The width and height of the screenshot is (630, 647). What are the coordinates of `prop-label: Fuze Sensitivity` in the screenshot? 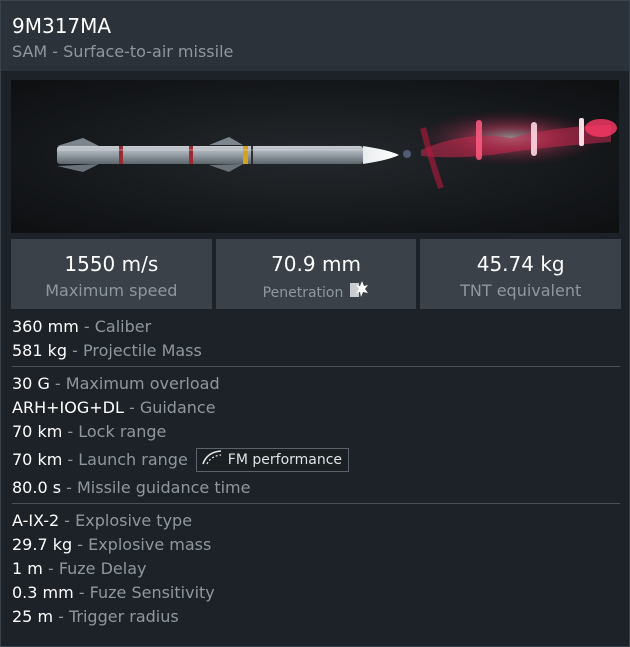 It's located at (152, 592).